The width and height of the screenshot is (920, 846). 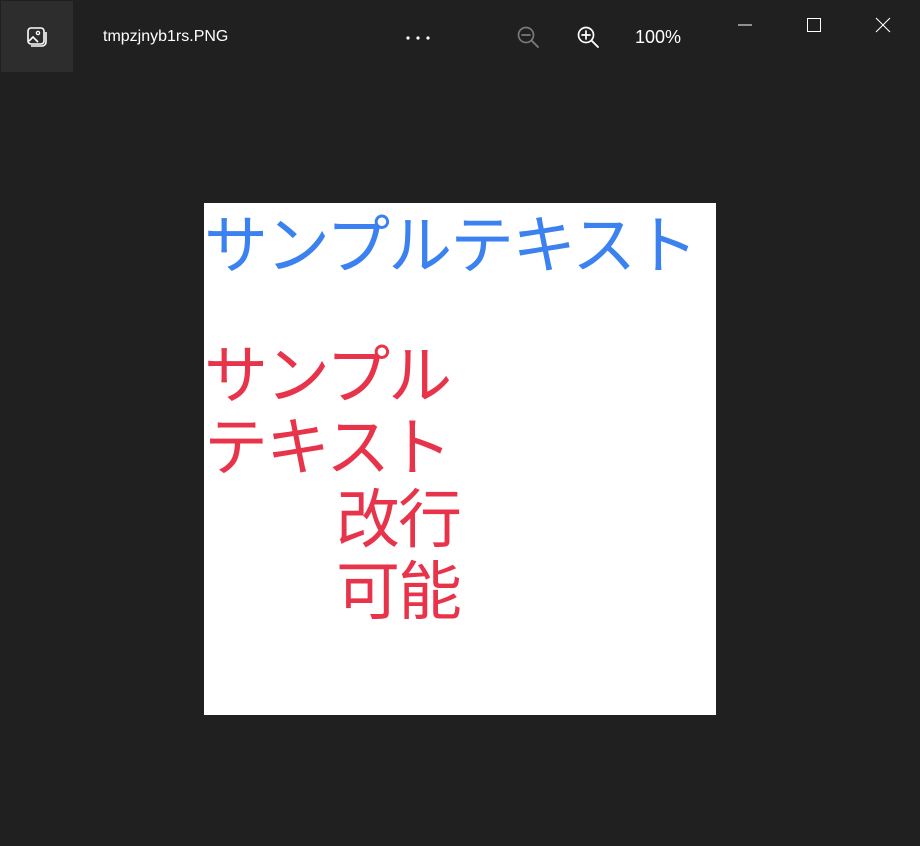 I want to click on image-text-line: 改行, so click(x=399, y=521).